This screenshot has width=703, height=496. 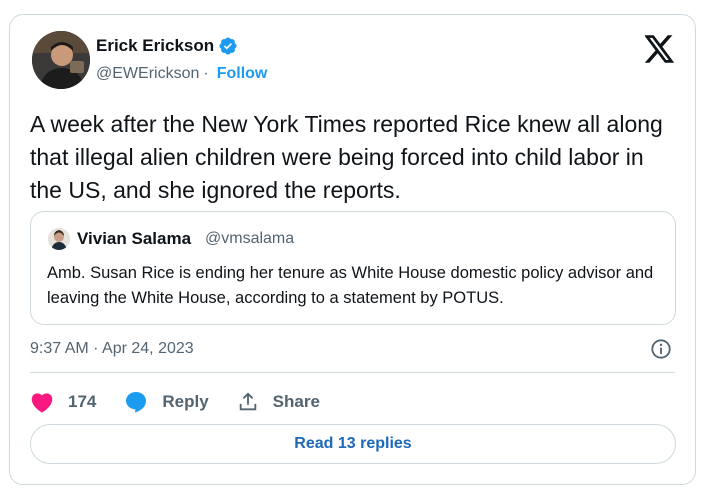 What do you see at coordinates (61, 60) in the screenshot?
I see `author-avatar` at bounding box center [61, 60].